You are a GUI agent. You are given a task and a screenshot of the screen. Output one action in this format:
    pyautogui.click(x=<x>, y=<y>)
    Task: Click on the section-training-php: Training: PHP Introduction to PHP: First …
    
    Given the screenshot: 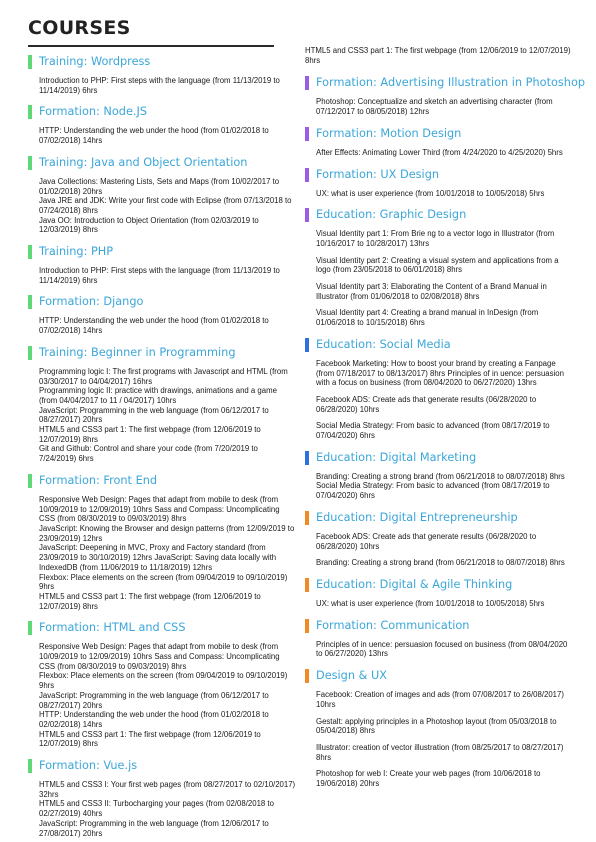 What is the action you would take?
    pyautogui.click(x=162, y=264)
    